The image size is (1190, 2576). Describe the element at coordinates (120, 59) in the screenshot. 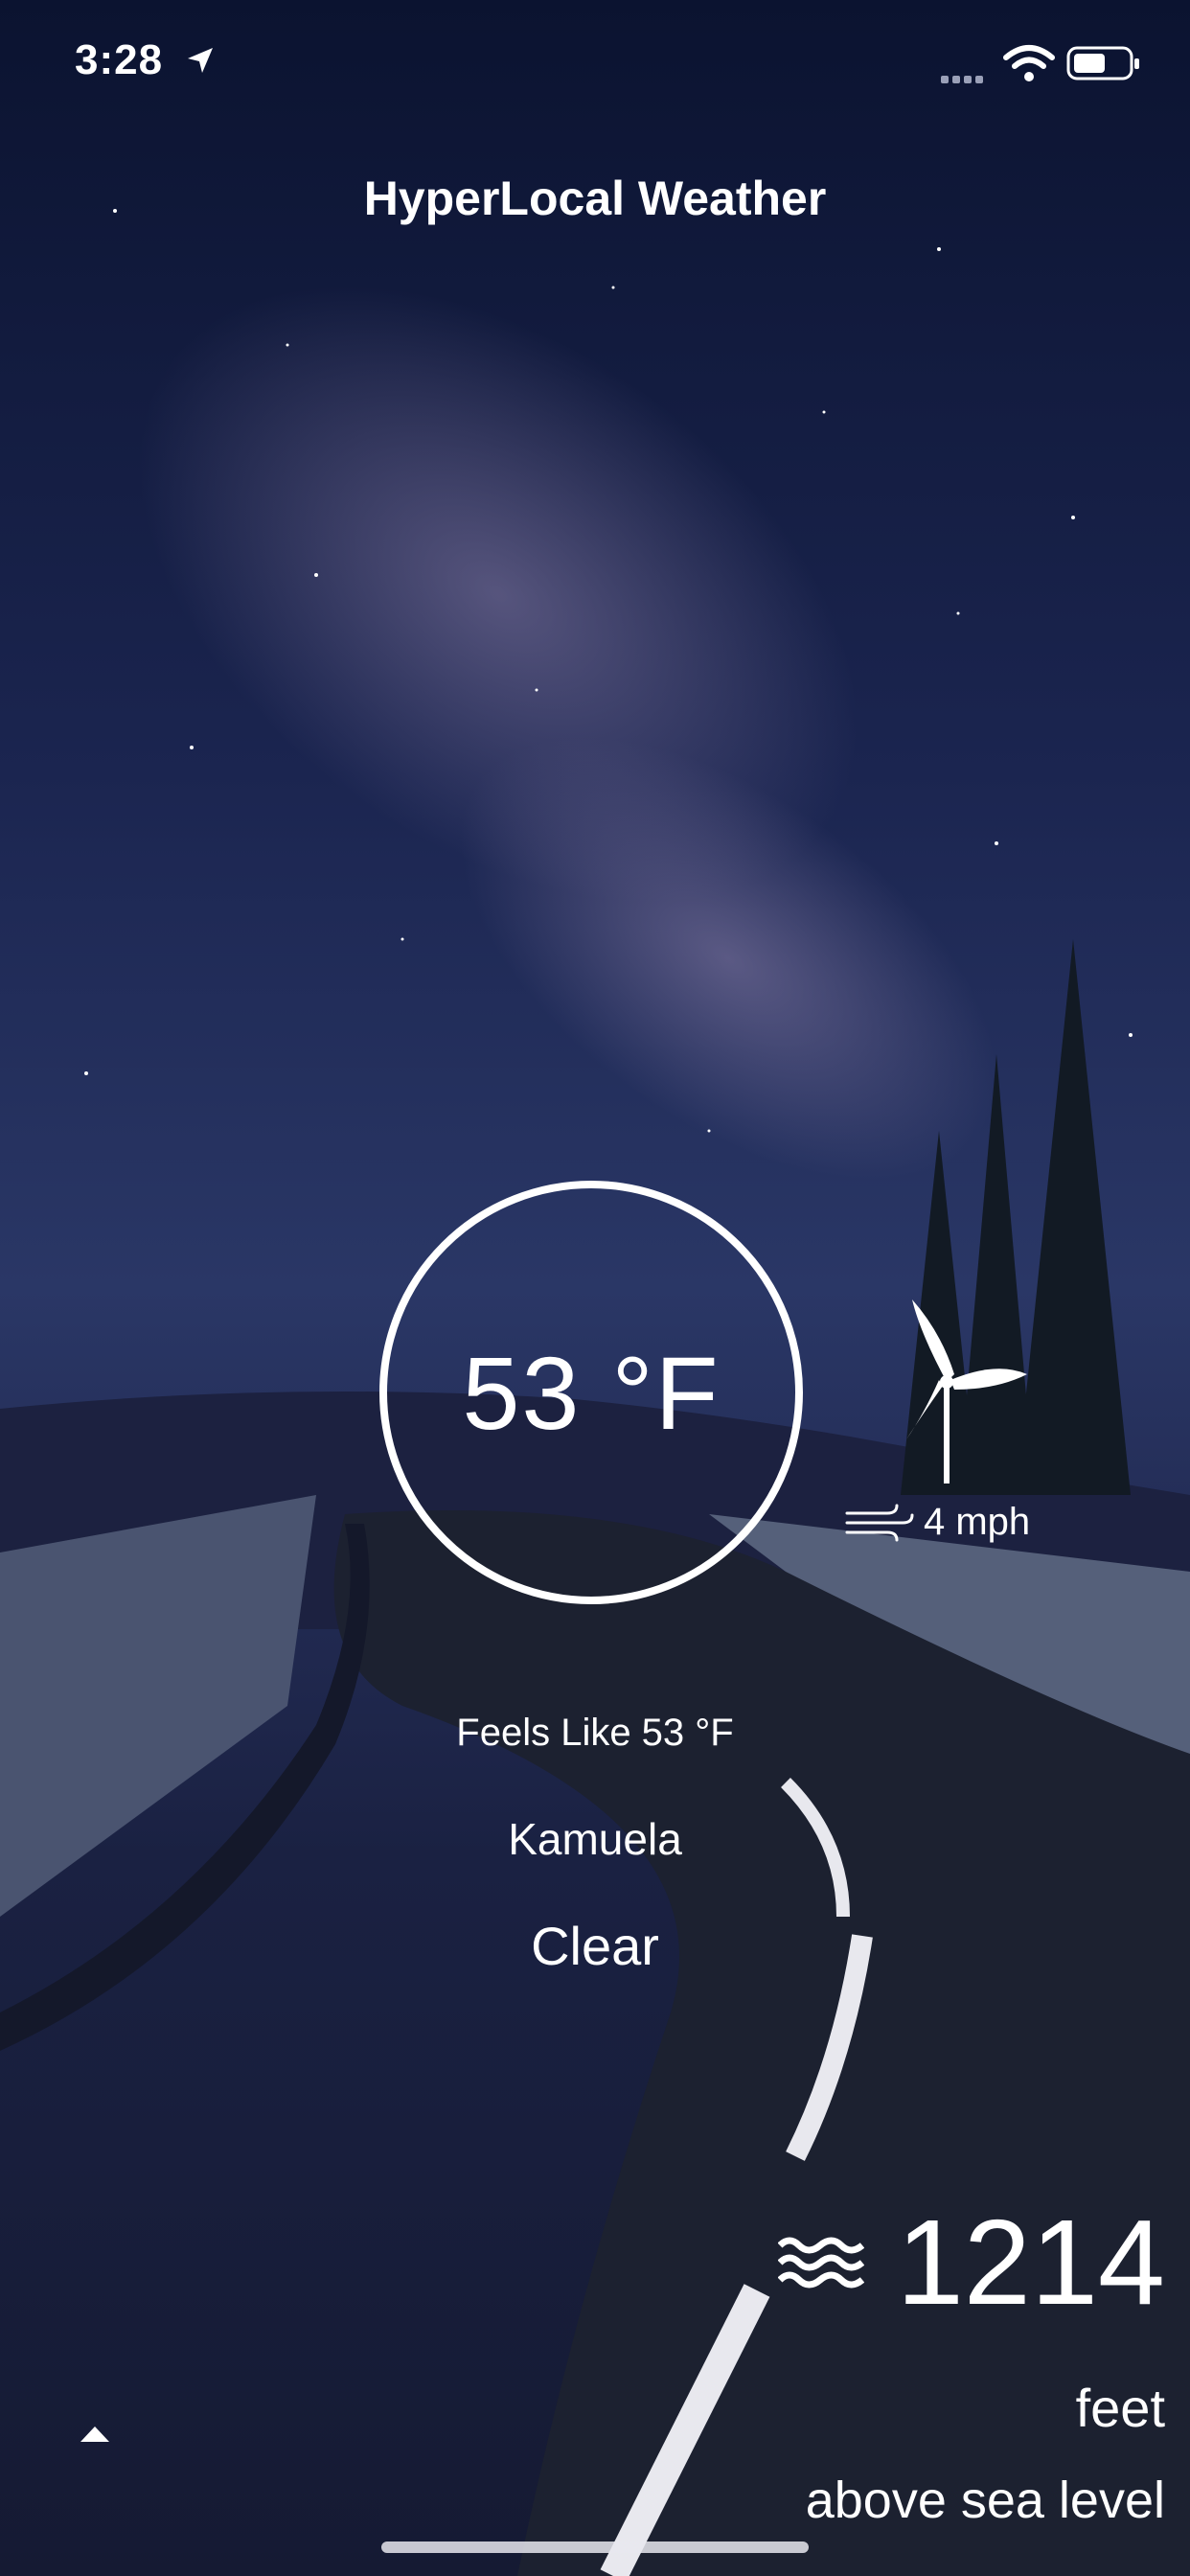

I see `status-time: 3:28` at that location.